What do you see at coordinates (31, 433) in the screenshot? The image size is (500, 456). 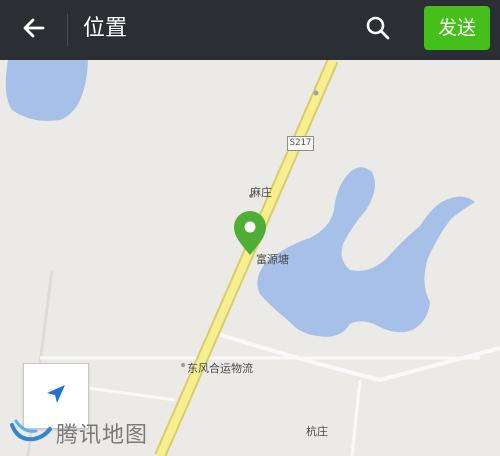 I see `tencent-map-logo-icon` at bounding box center [31, 433].